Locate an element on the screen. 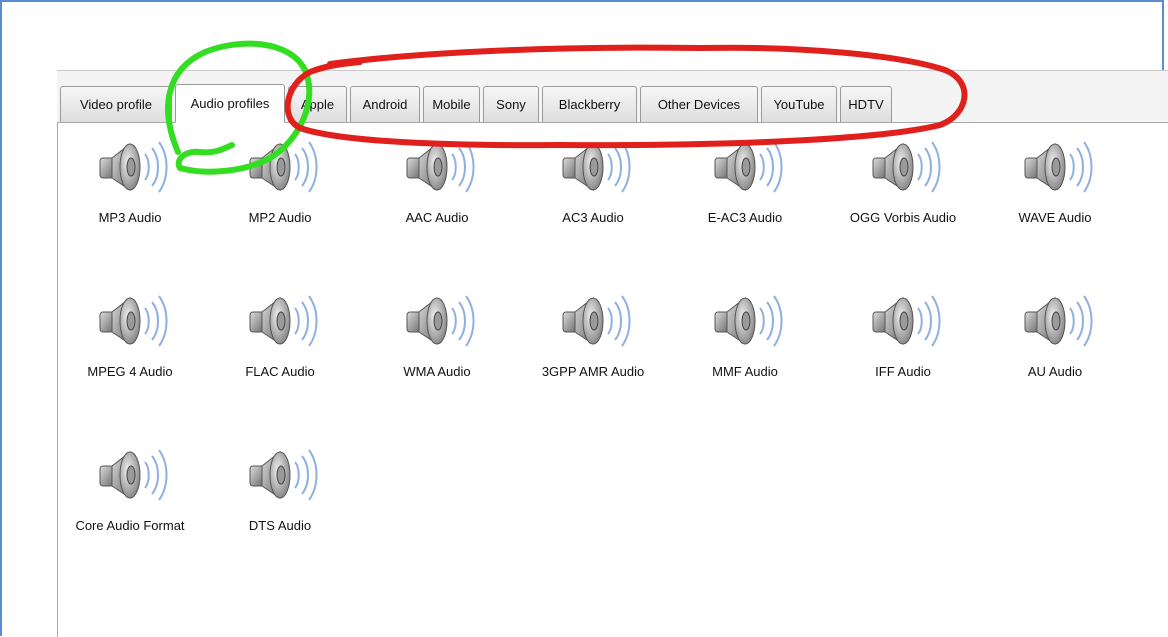  tab-label: Mobile is located at coordinates (451, 104).